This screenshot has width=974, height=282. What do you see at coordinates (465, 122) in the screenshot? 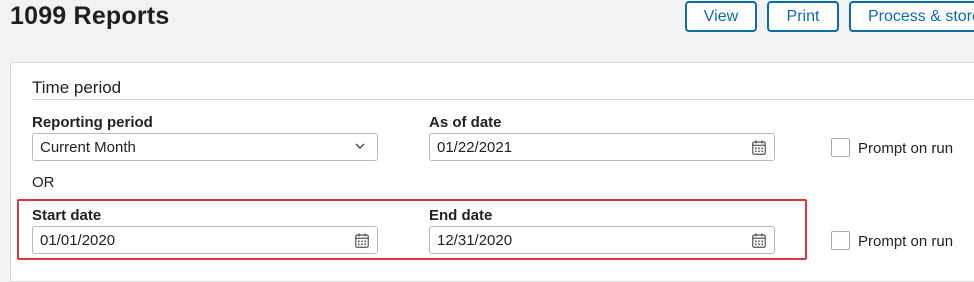
I see `as-of-date-label: As of date` at bounding box center [465, 122].